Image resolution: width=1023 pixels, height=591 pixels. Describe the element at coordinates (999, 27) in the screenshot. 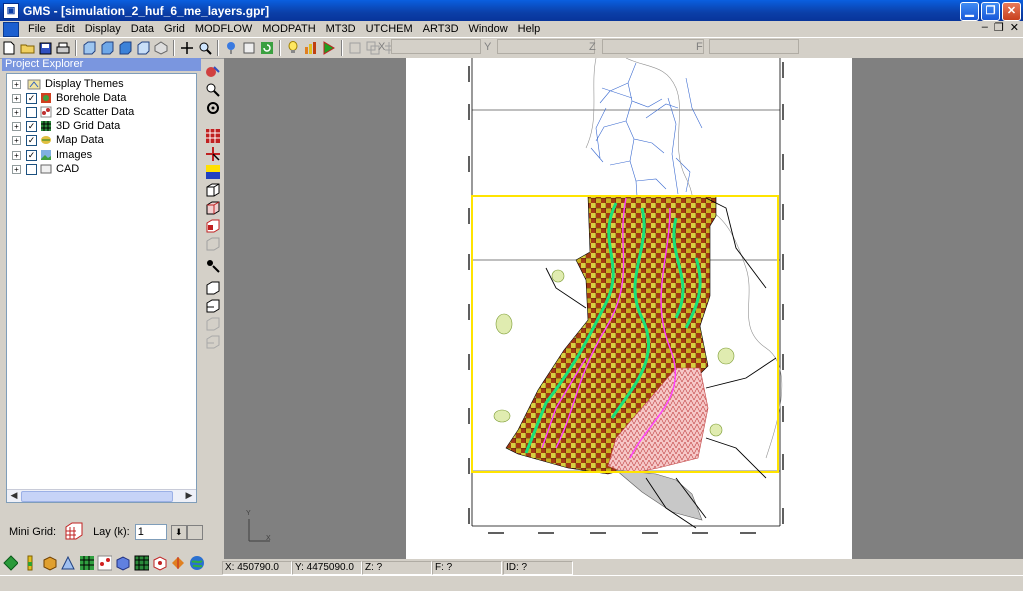

I see `mdi-restore-button: ❐` at that location.